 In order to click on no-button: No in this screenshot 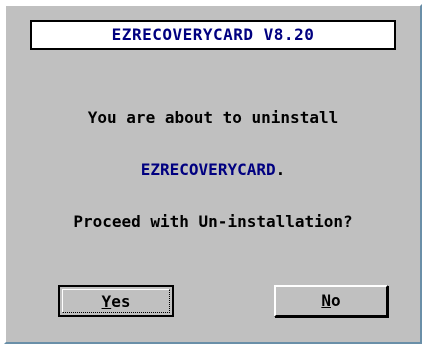, I will do `click(331, 301)`.